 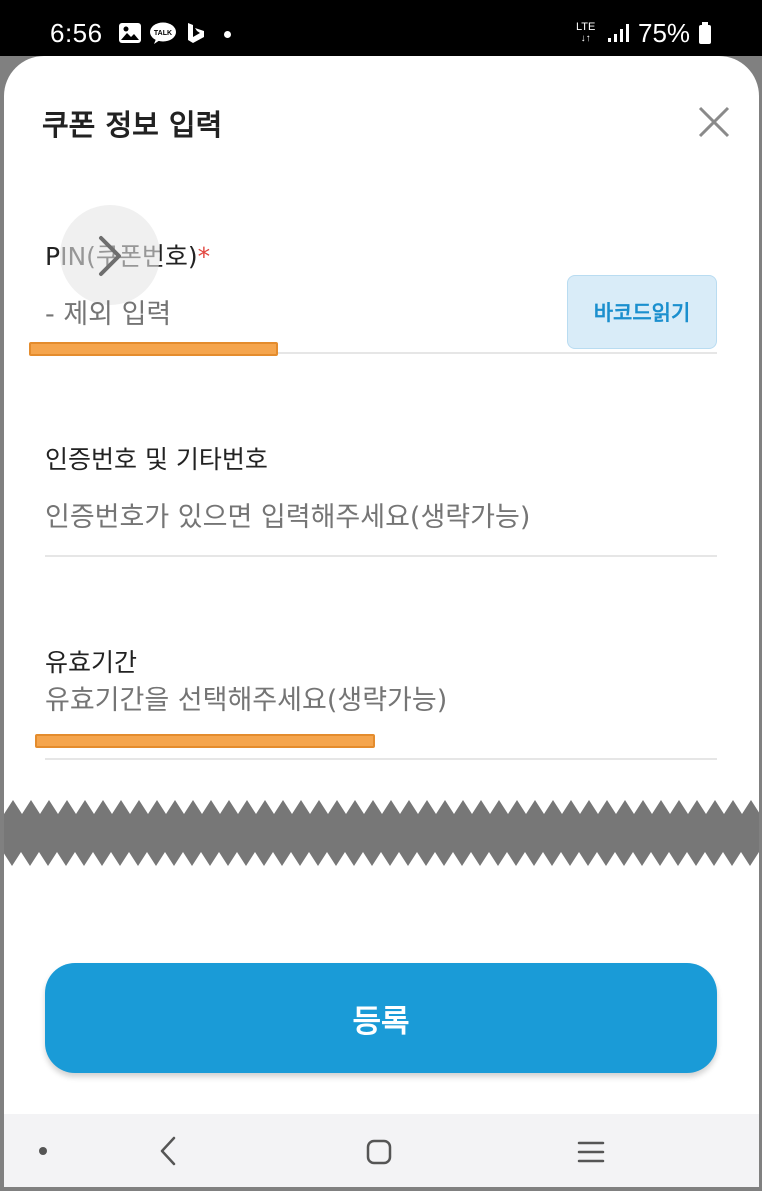 I want to click on recents-icon, so click(x=591, y=1152).